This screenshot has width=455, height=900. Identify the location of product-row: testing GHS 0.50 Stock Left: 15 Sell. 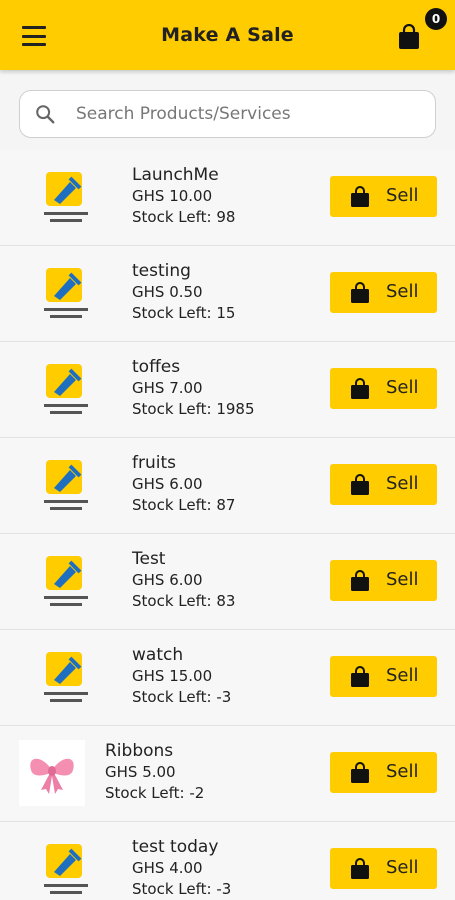
(227, 294).